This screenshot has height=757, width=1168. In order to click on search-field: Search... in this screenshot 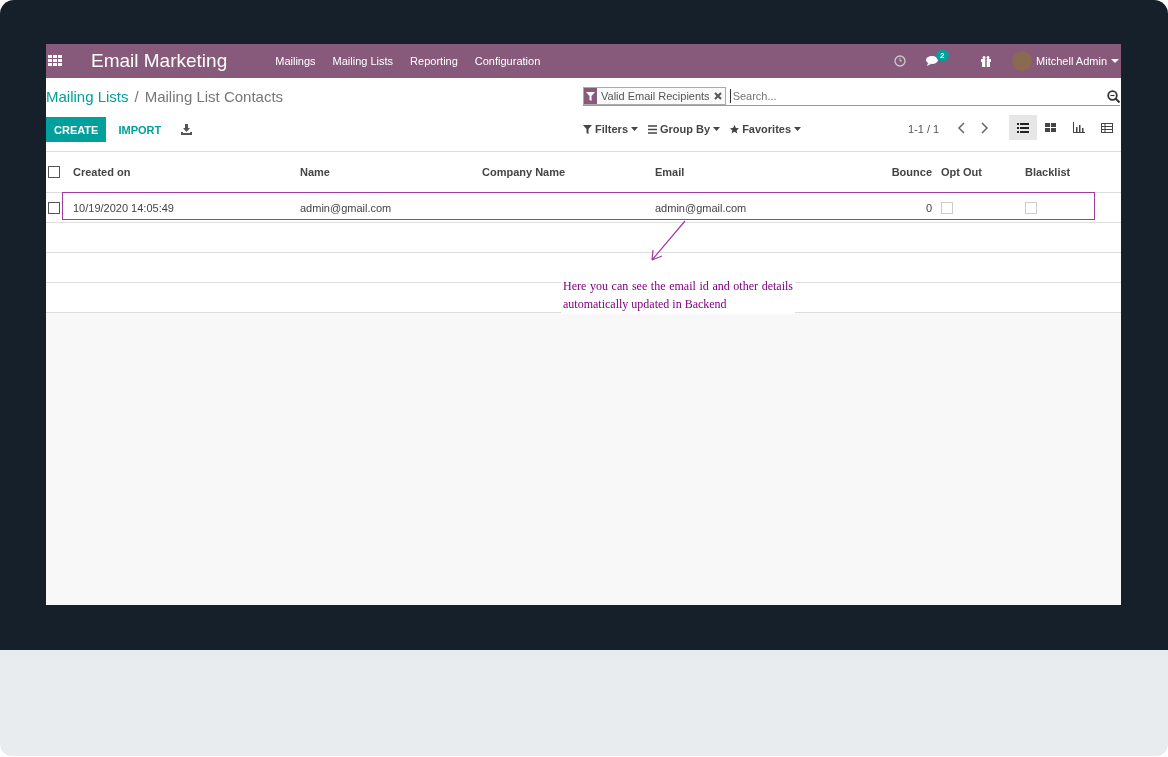, I will do `click(918, 96)`.